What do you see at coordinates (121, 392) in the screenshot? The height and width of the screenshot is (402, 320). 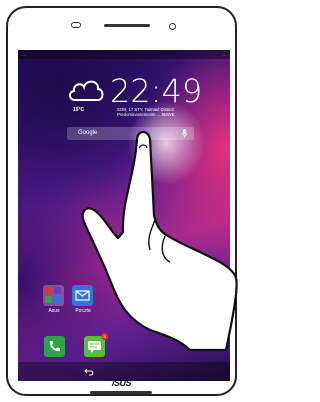 I see `home-button` at bounding box center [121, 392].